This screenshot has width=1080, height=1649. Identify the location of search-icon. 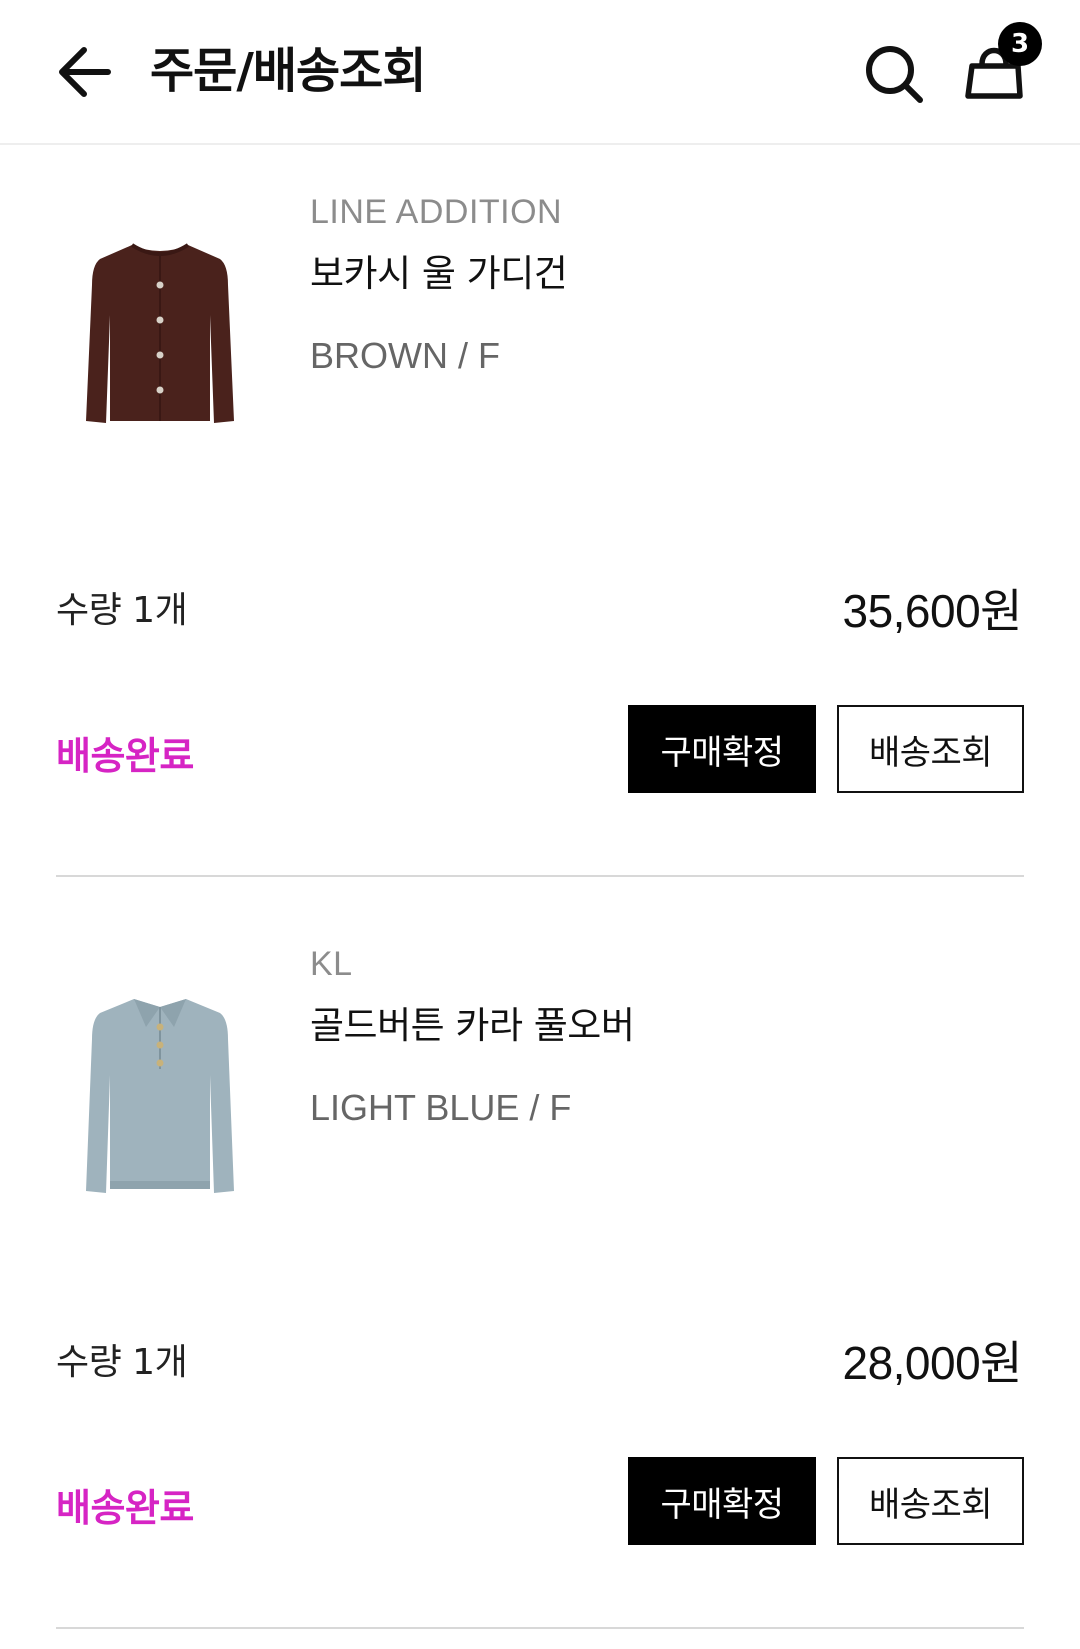
(894, 74).